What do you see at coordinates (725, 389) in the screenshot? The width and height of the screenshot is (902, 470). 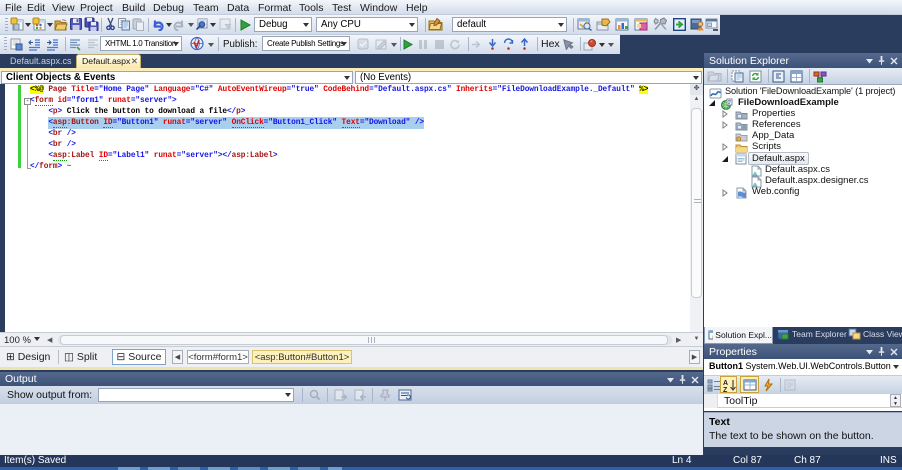 I see `svg-text: Z` at bounding box center [725, 389].